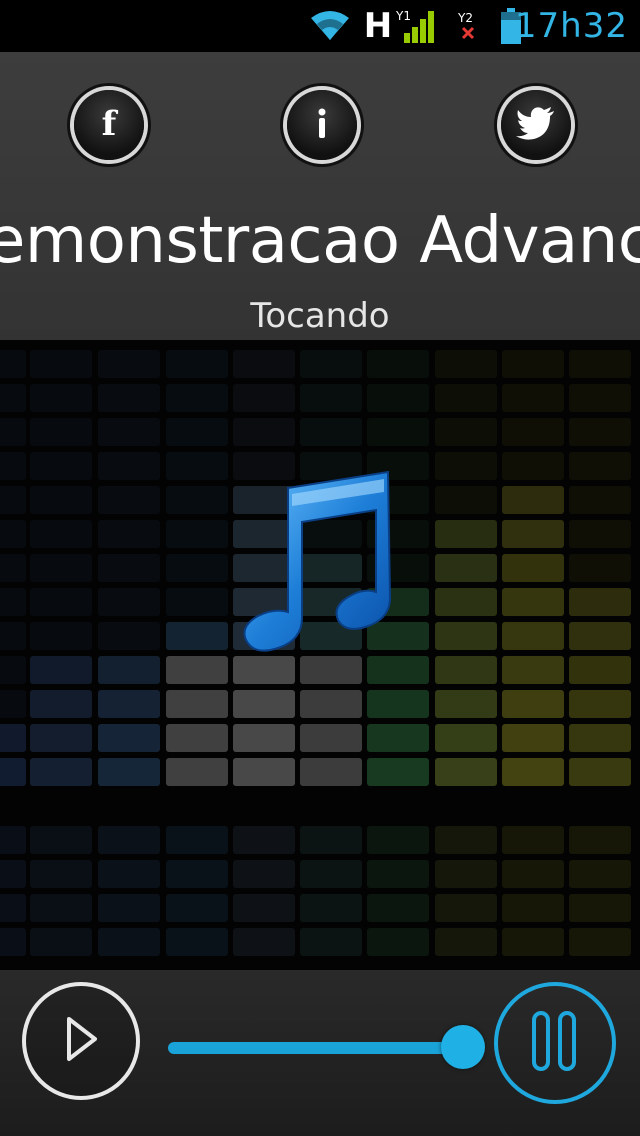 Image resolution: width=640 pixels, height=1136 pixels. I want to click on player-controls, so click(320, 1053).